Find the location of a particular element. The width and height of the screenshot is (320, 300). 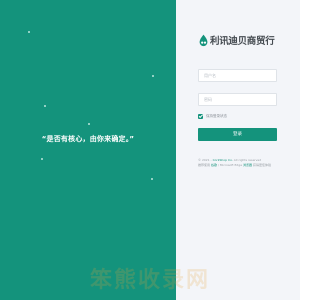

browser-link: 浏览器 is located at coordinates (247, 165).